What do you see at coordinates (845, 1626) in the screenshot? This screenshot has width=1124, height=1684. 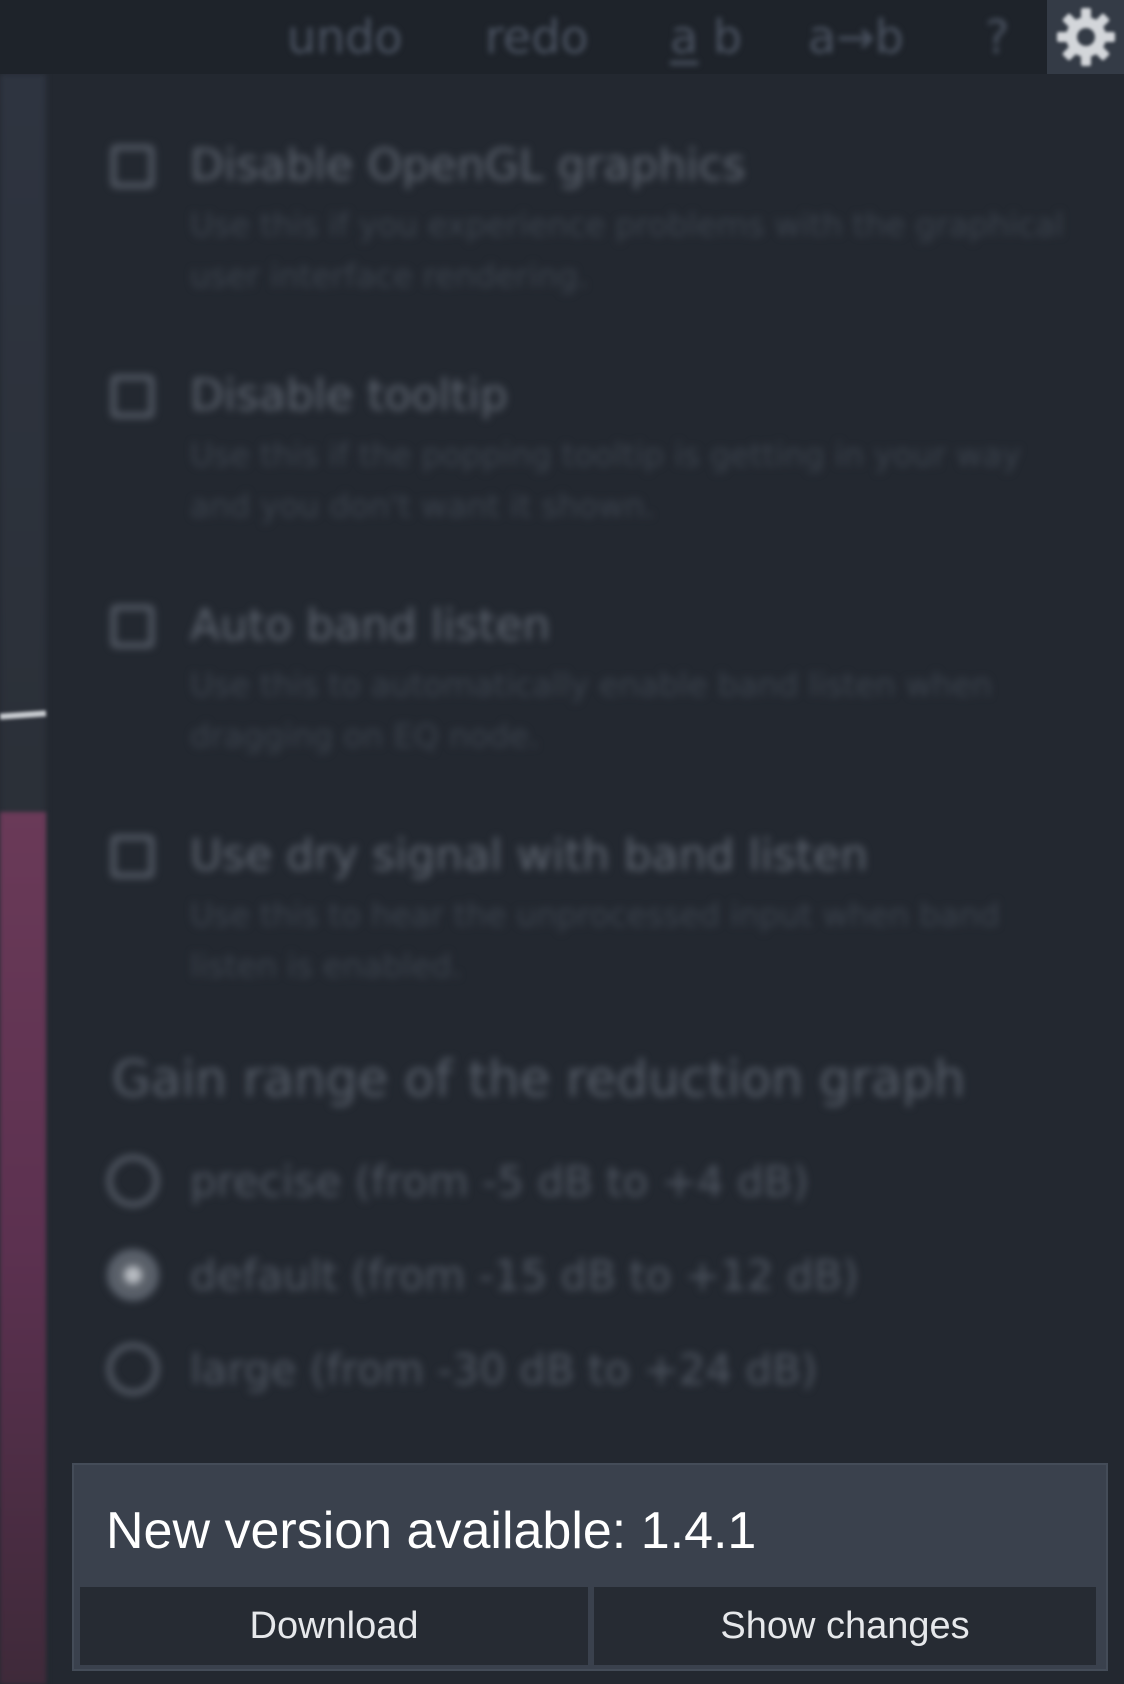 I see `show-changes-button: Show changes` at bounding box center [845, 1626].